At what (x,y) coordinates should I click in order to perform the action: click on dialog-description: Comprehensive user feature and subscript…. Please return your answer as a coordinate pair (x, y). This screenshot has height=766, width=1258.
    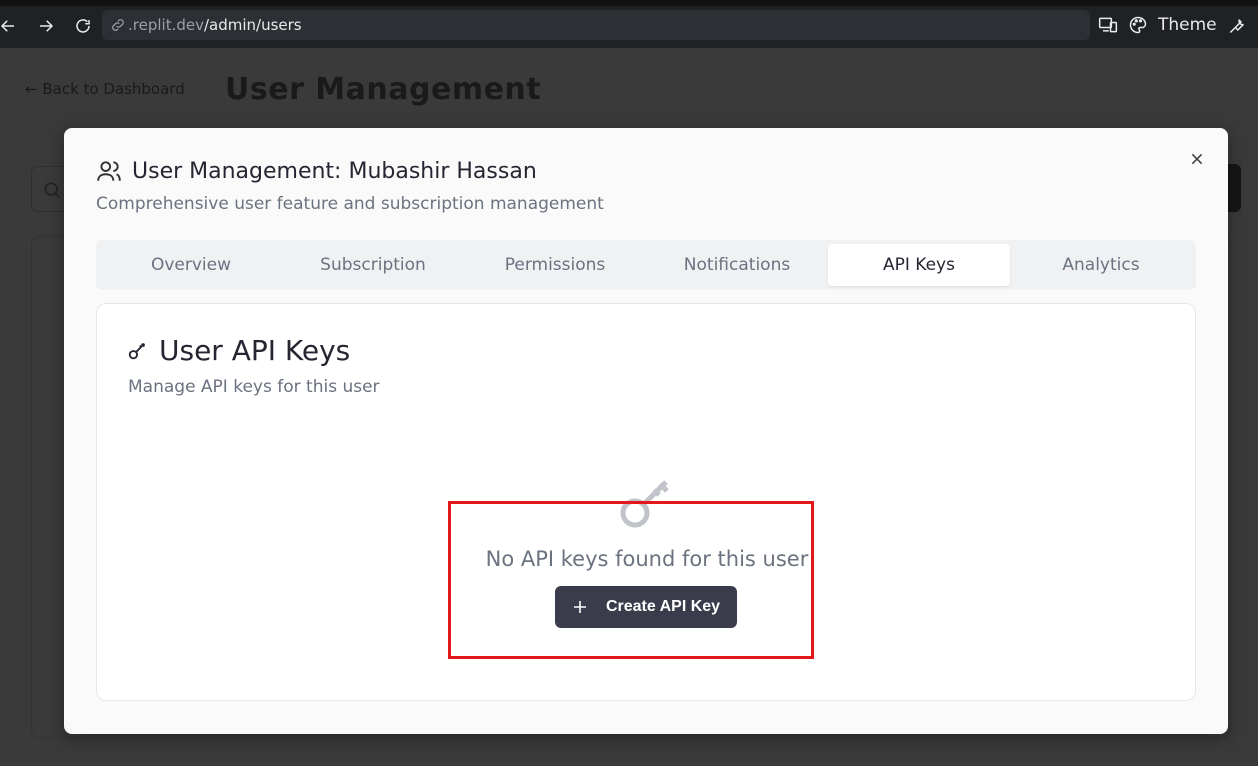
    Looking at the image, I should click on (350, 204).